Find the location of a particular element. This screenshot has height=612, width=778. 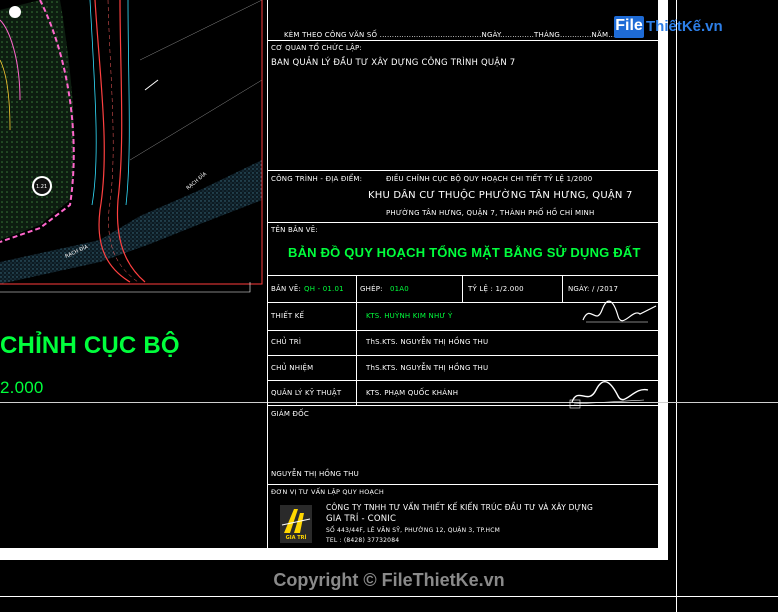

logo-rest: ThiếtKế.vn is located at coordinates (684, 26).